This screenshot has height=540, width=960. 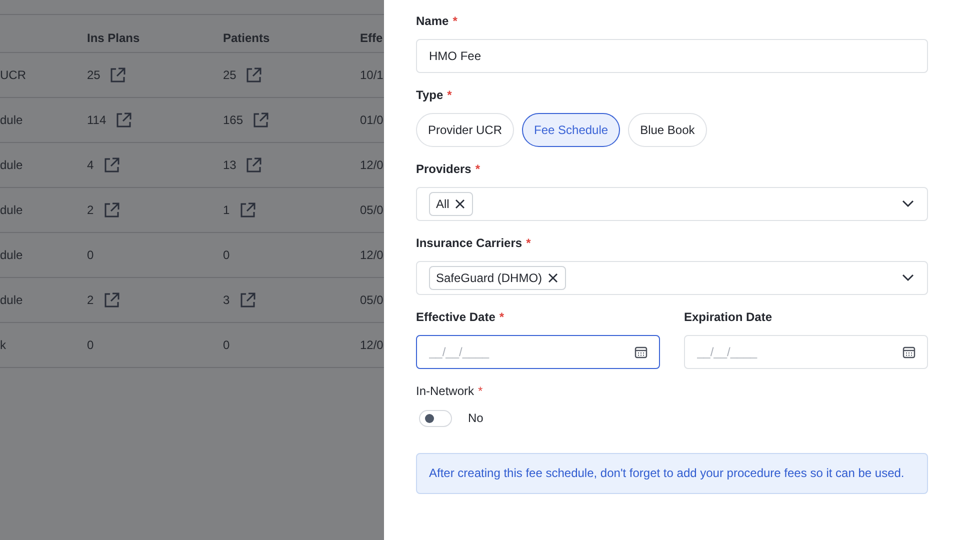 I want to click on multi-select-field: All, so click(x=672, y=204).